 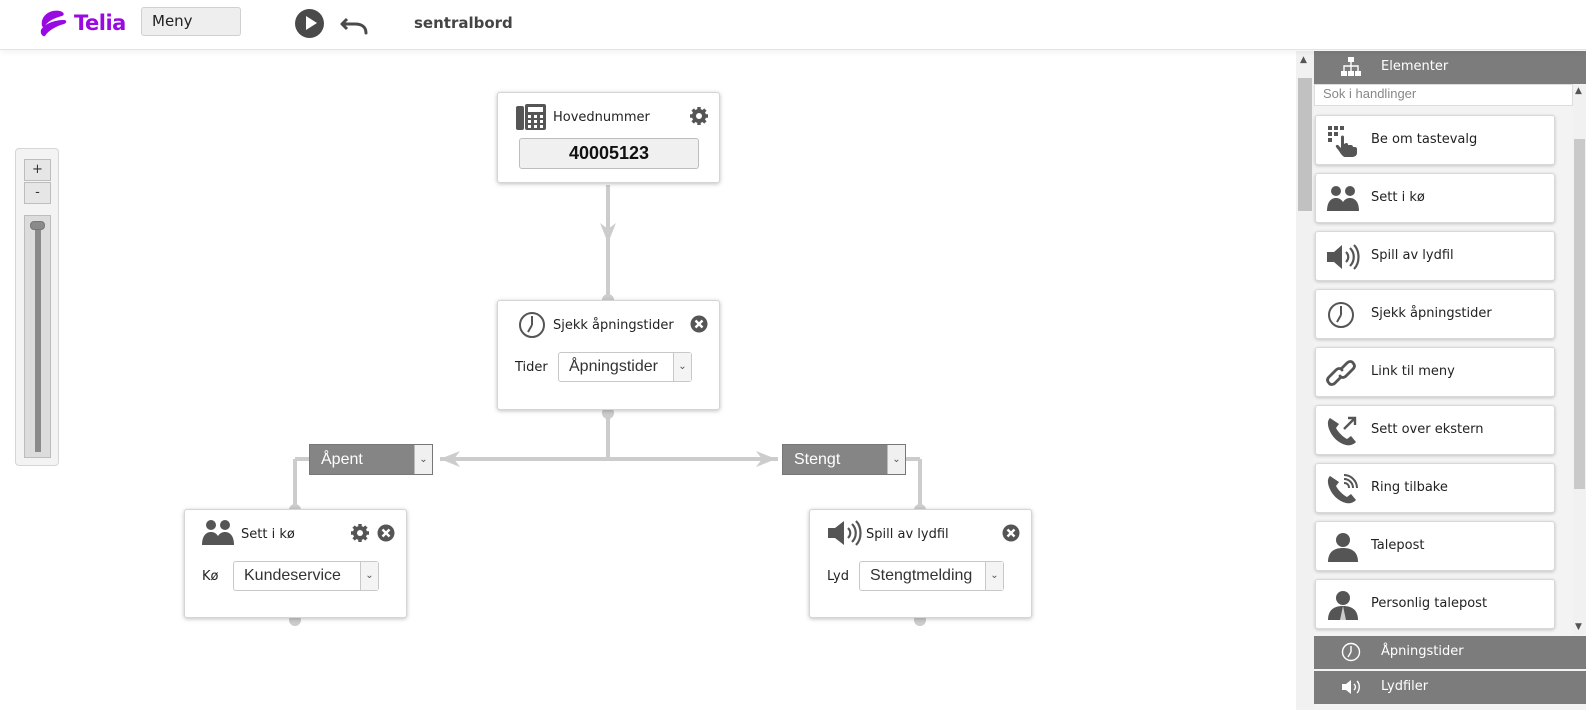 I want to click on undo-icon, so click(x=354, y=24).